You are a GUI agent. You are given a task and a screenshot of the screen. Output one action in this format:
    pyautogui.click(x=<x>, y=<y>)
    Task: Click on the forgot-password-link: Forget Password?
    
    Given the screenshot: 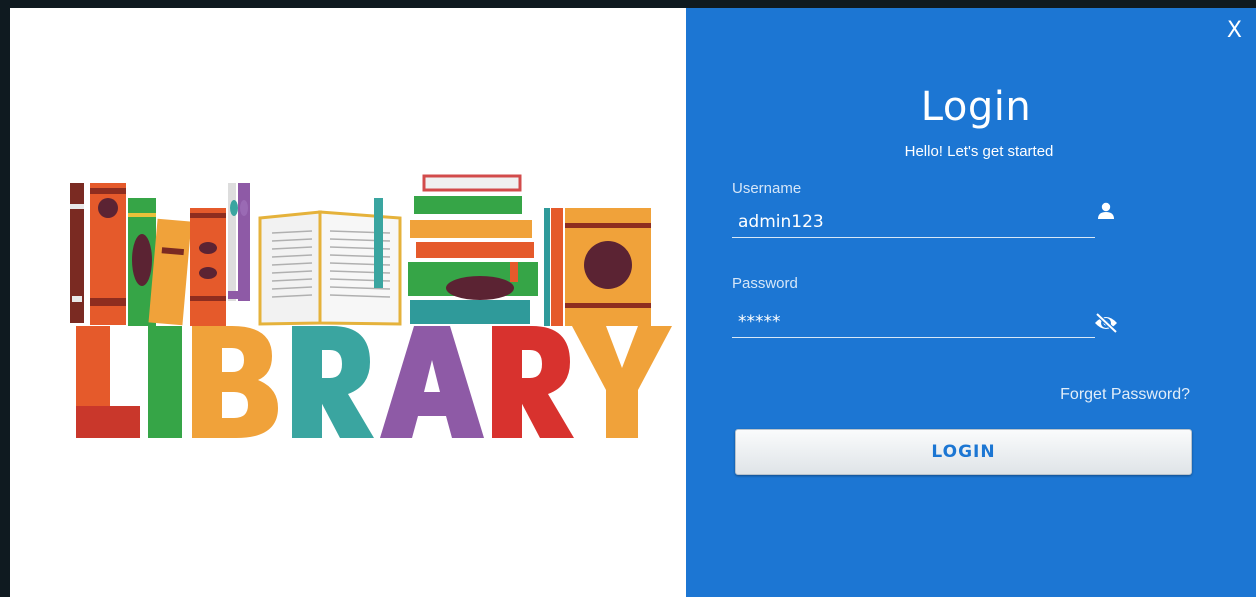 What is the action you would take?
    pyautogui.click(x=1125, y=395)
    